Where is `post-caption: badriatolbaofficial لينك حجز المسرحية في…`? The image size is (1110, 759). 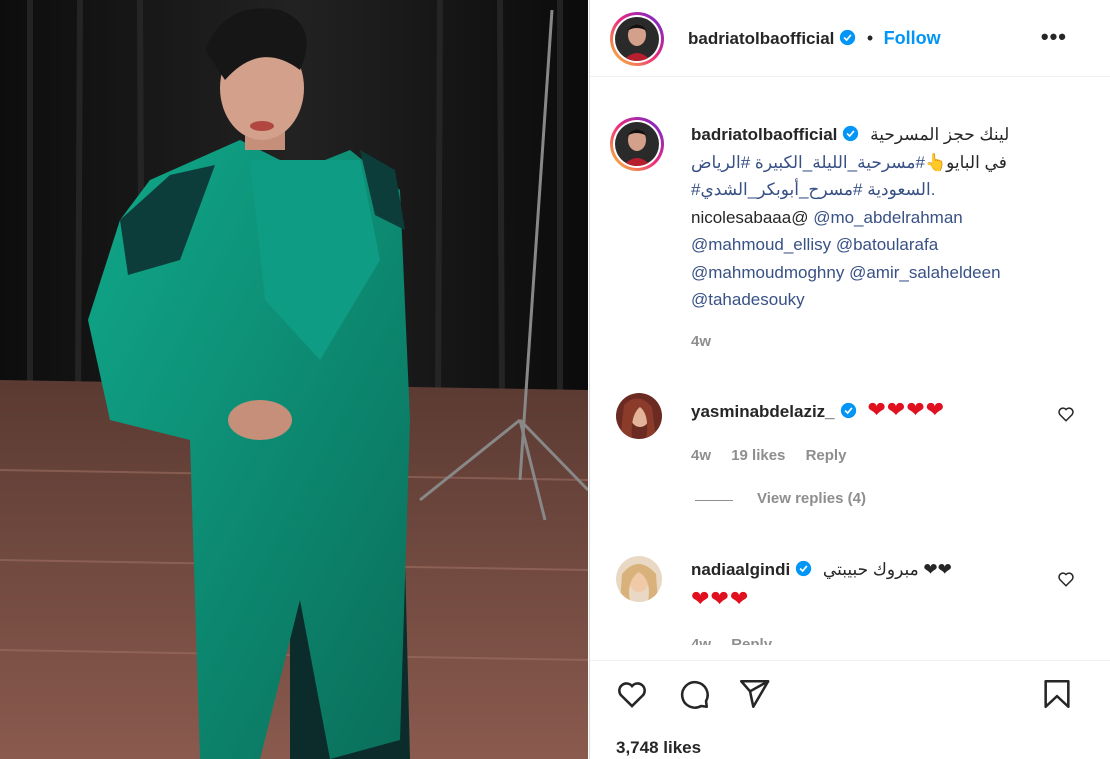
post-caption: badriatolbaofficial لينك حجز المسرحية في… is located at coordinates (888, 238).